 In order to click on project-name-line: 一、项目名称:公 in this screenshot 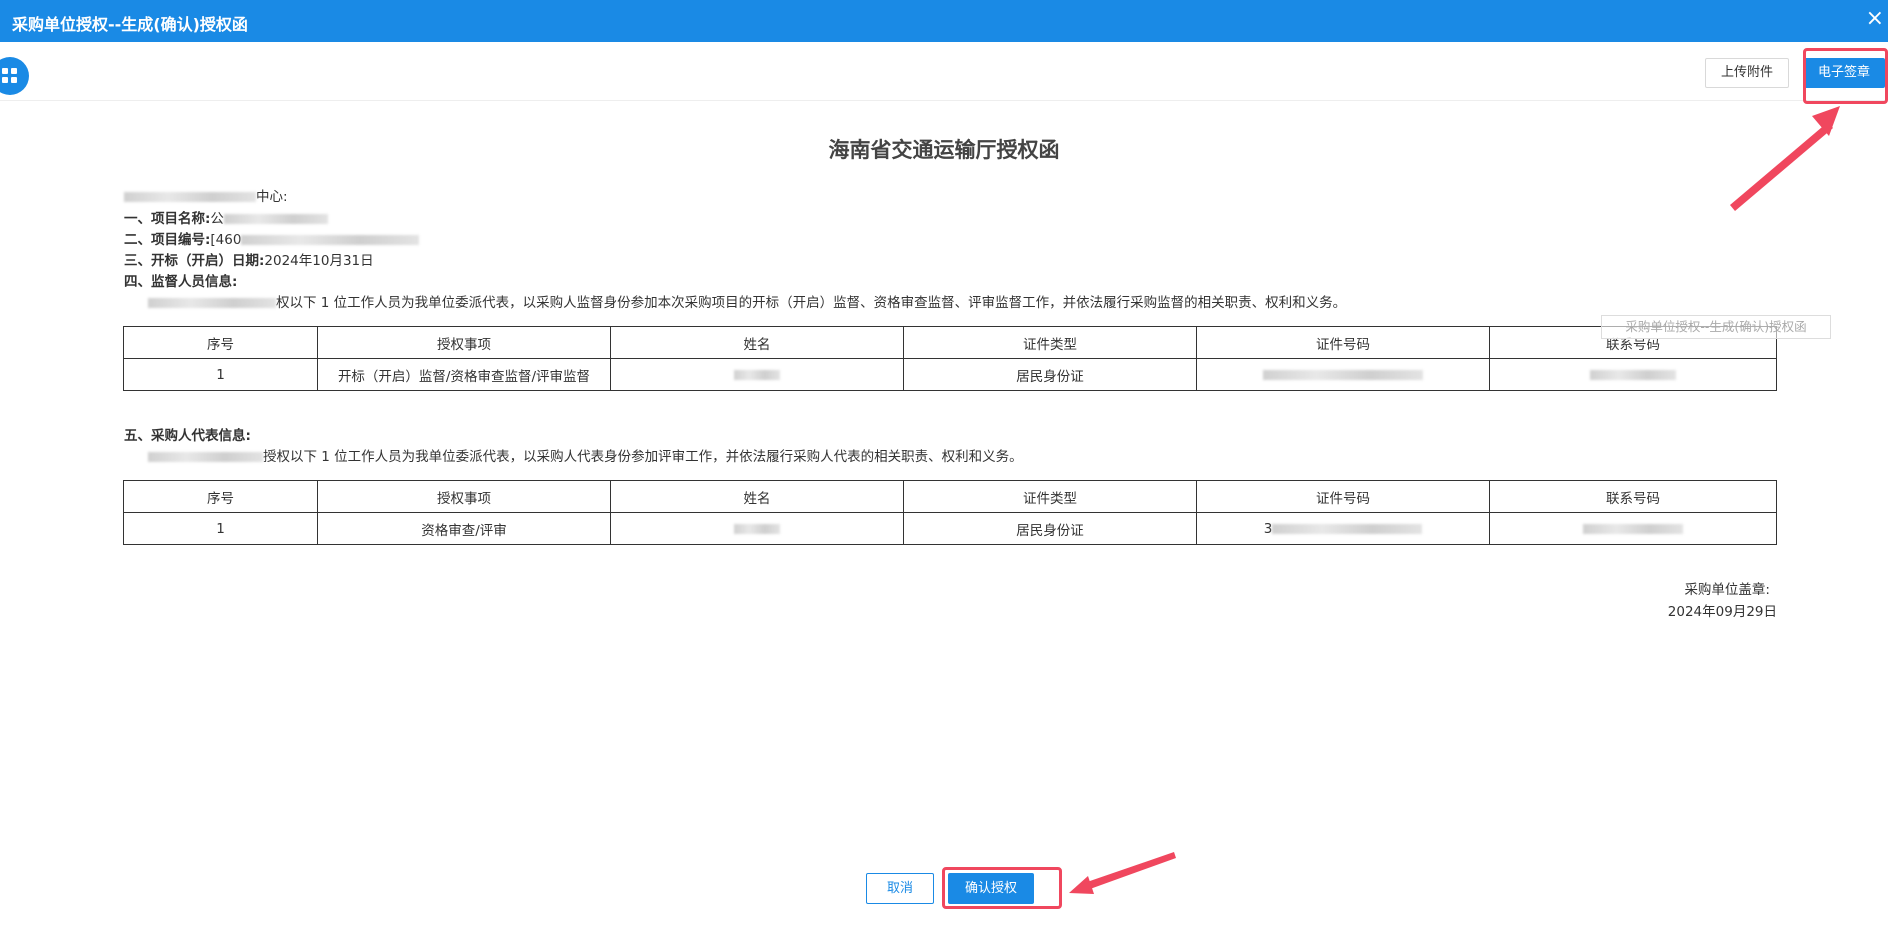, I will do `click(226, 217)`.